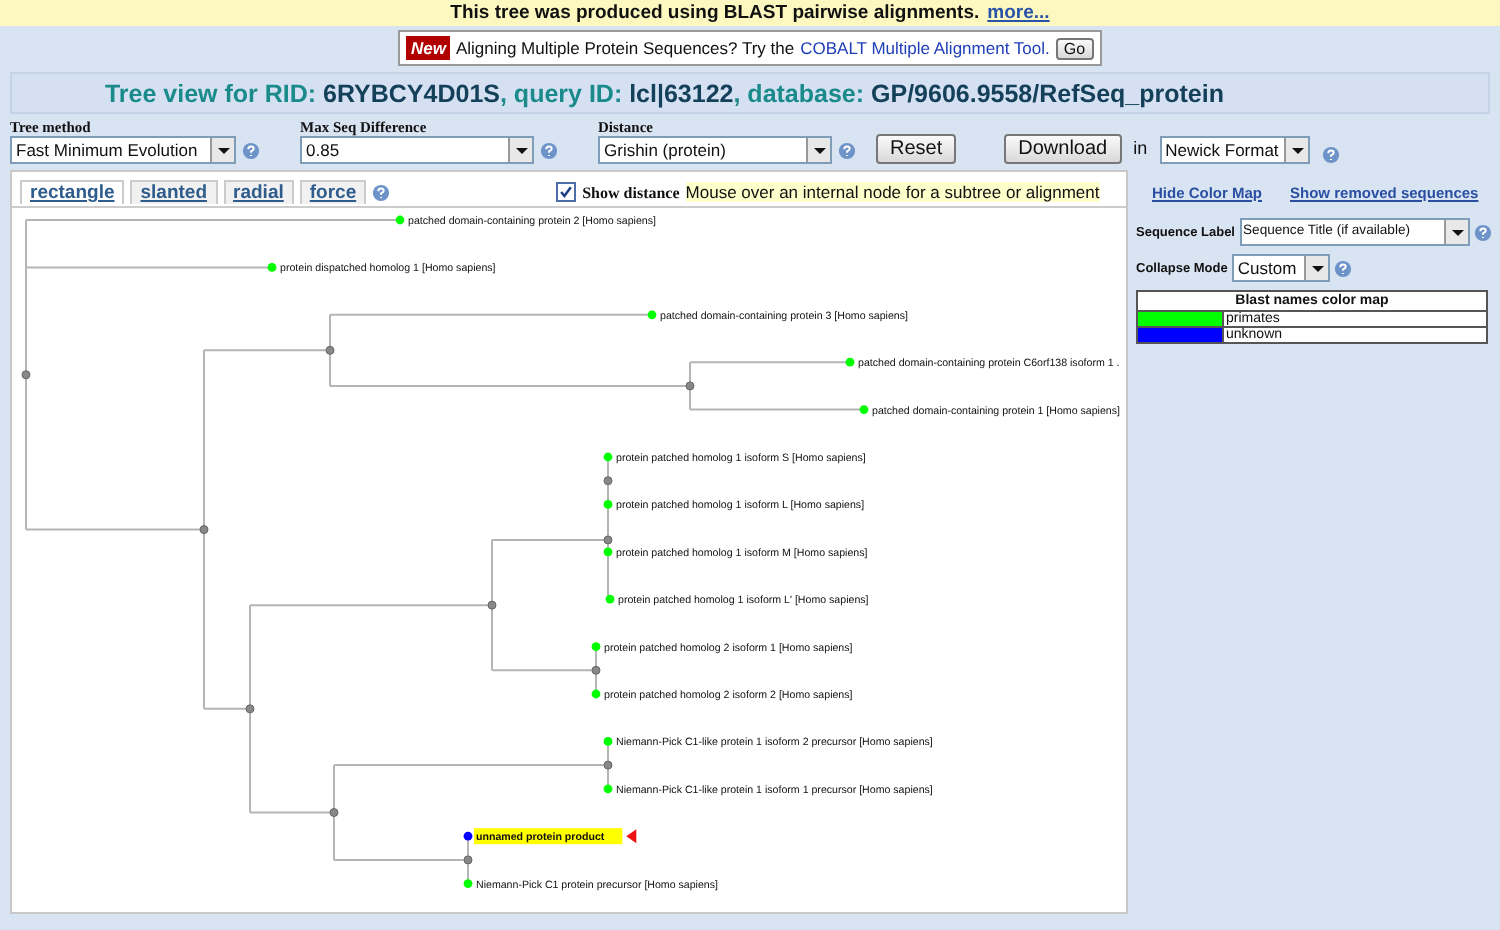  Describe the element at coordinates (1280, 268) in the screenshot. I see `collapse-mode-select: Custom` at that location.